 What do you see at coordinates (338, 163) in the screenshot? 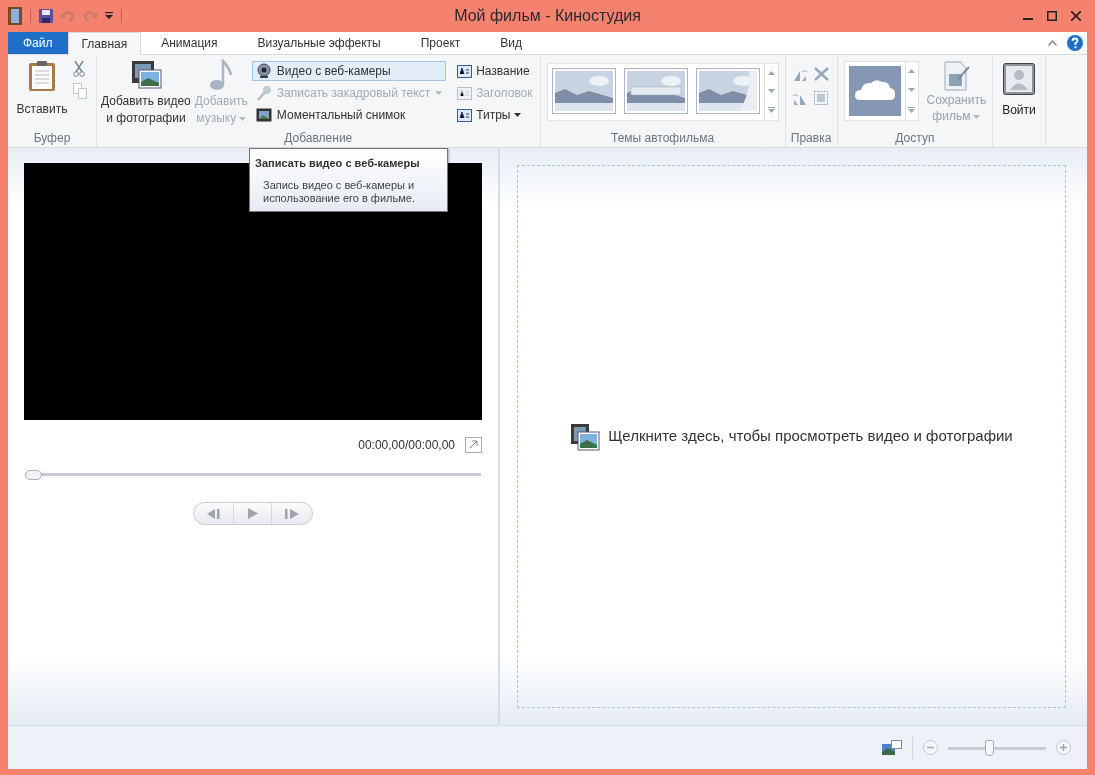
I see `tooltip-title: Записать видео с веб-камеры` at bounding box center [338, 163].